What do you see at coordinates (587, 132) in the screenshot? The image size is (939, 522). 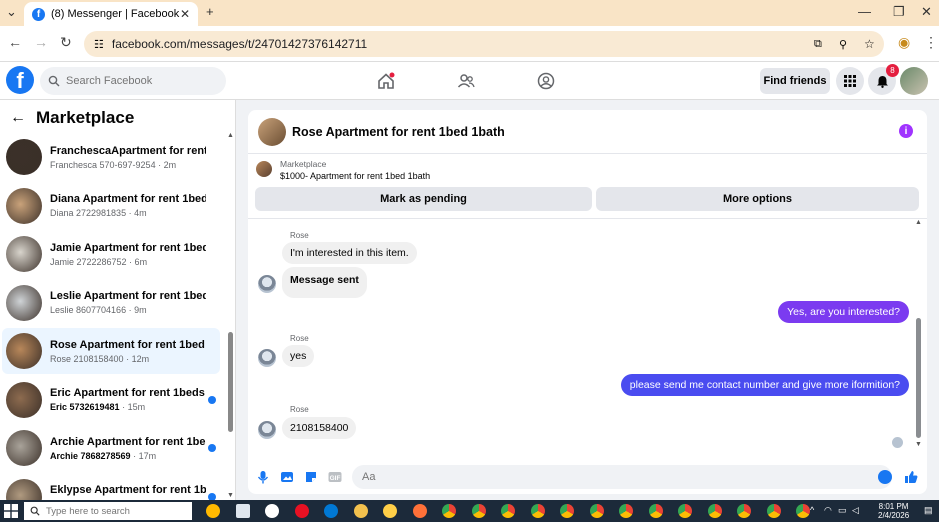 I see `chat-header: Rose Apartment for rent 1bed 1bath i` at bounding box center [587, 132].